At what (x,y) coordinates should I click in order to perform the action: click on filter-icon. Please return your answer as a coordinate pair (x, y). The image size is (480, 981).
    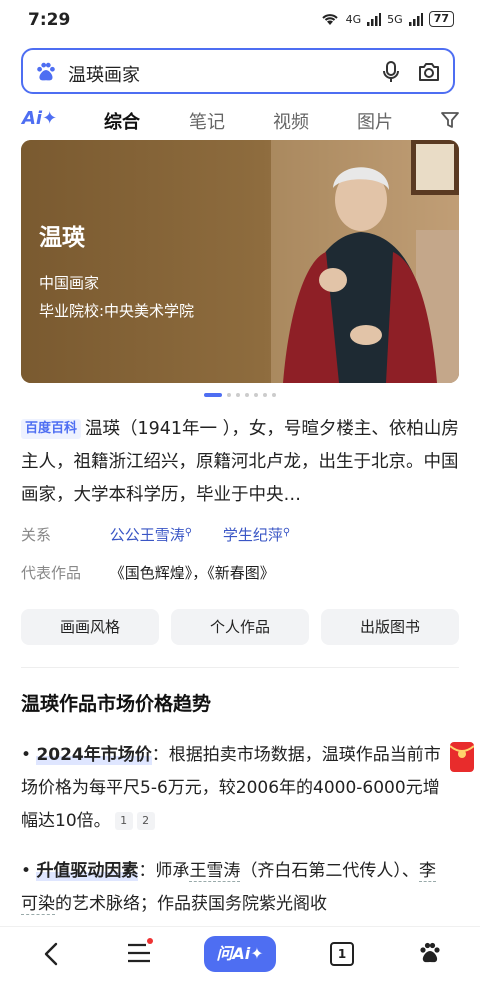
    Looking at the image, I should click on (450, 120).